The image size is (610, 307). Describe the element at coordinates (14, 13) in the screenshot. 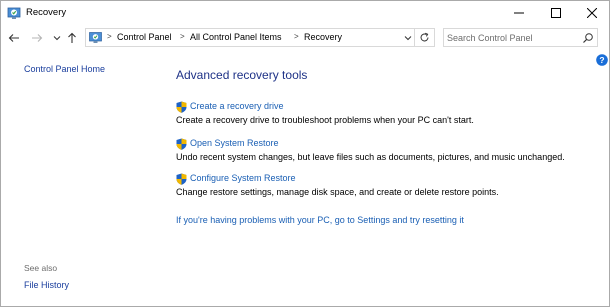

I see `recovery-icon` at that location.